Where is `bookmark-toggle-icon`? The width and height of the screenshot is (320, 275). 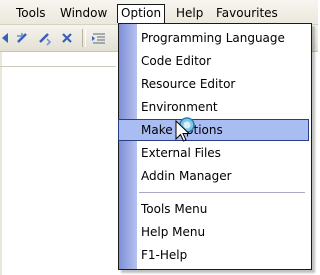 bookmark-toggle-icon is located at coordinates (22, 38).